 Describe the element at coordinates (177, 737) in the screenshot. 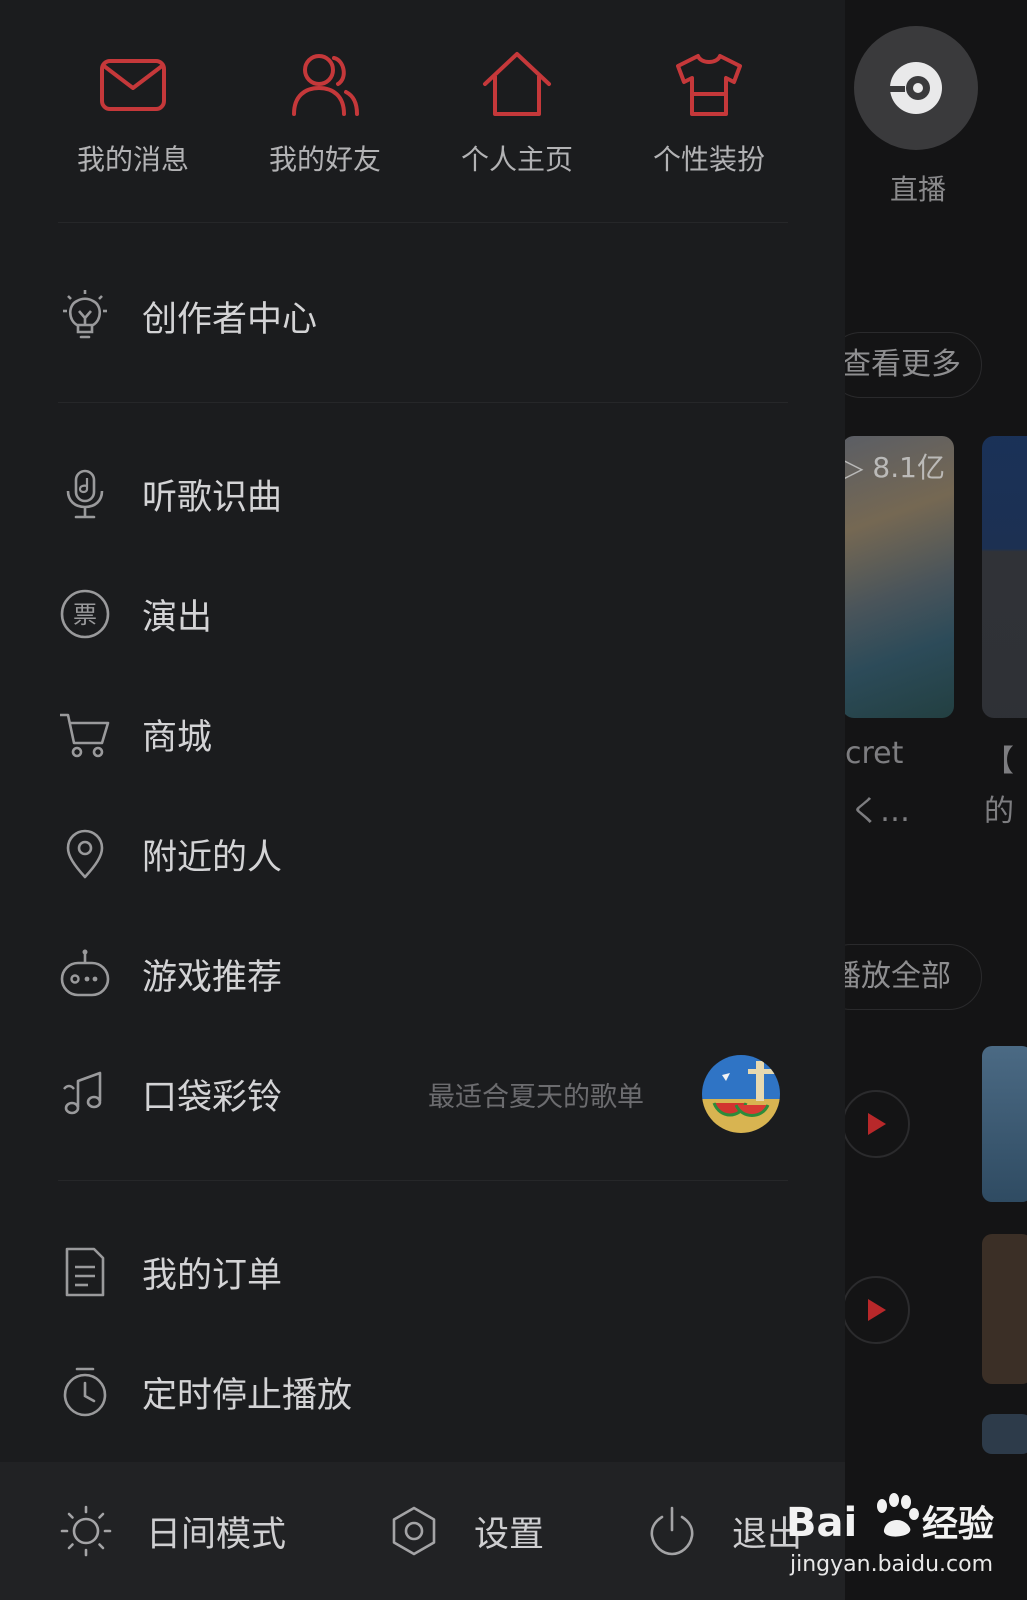

I see `menu-item-label: 商城` at that location.